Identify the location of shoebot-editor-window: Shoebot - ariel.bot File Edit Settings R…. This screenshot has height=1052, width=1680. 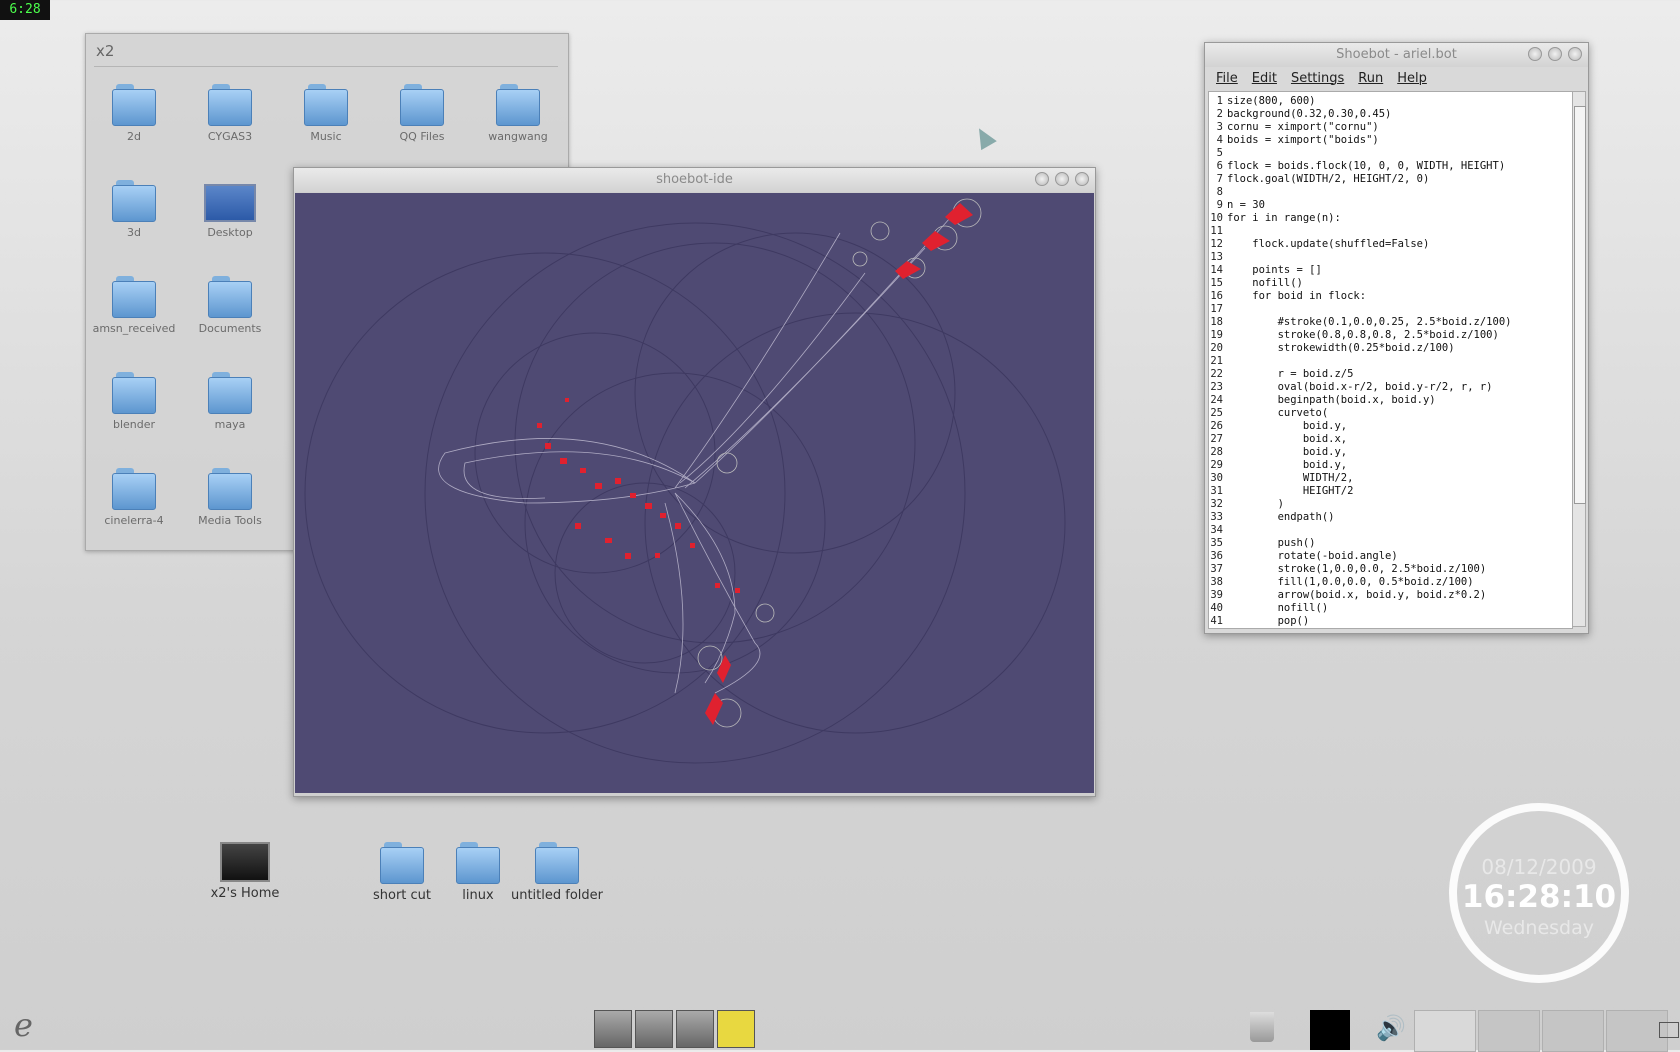
(1396, 338).